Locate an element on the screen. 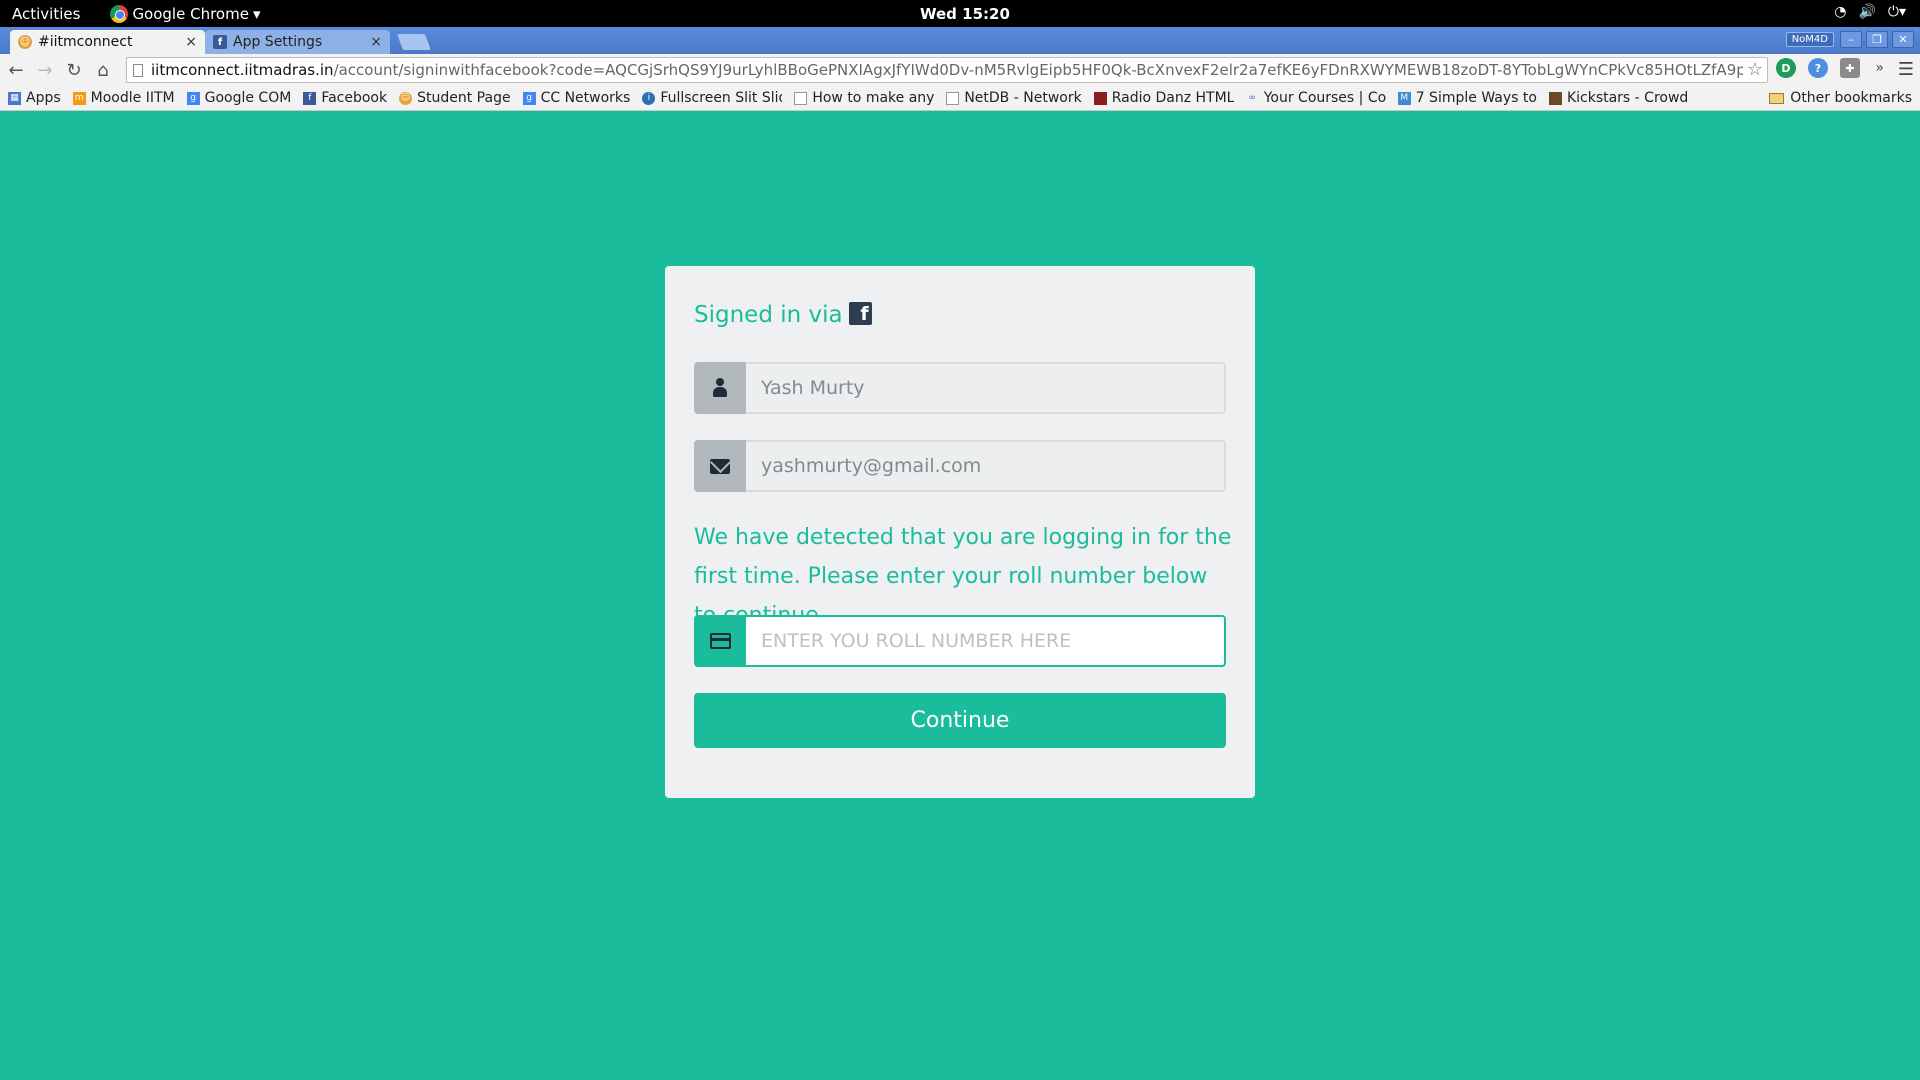 The image size is (1920, 1080). tab-app-settings: f App Settings × is located at coordinates (297, 42).